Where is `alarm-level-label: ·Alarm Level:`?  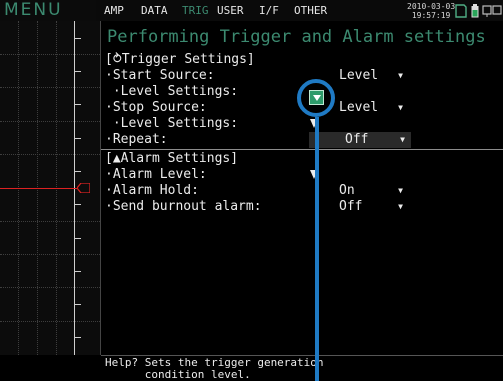
alarm-level-label: ·Alarm Level: is located at coordinates (156, 174).